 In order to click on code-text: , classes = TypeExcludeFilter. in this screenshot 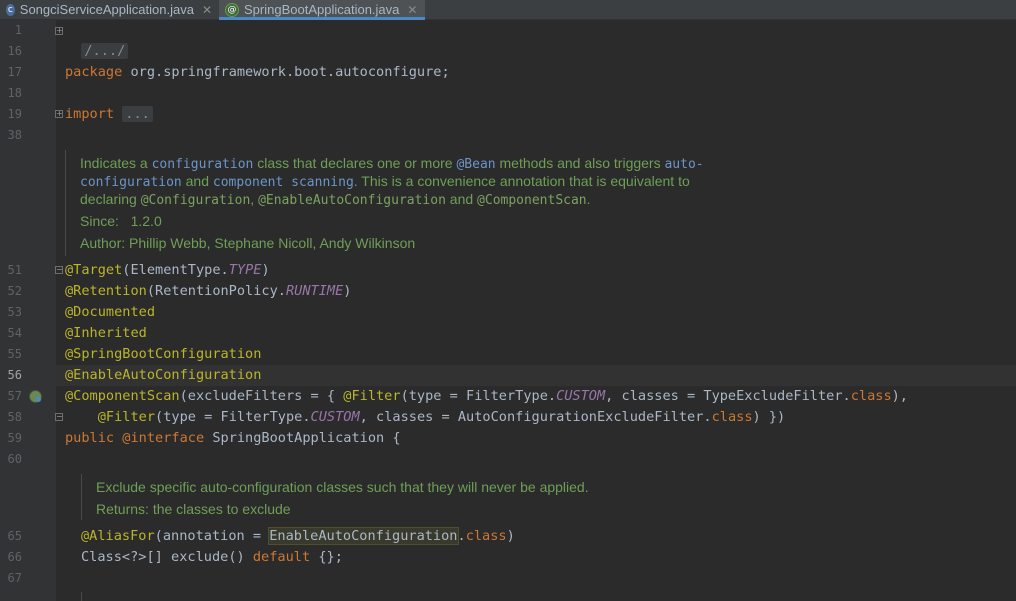, I will do `click(728, 396)`.